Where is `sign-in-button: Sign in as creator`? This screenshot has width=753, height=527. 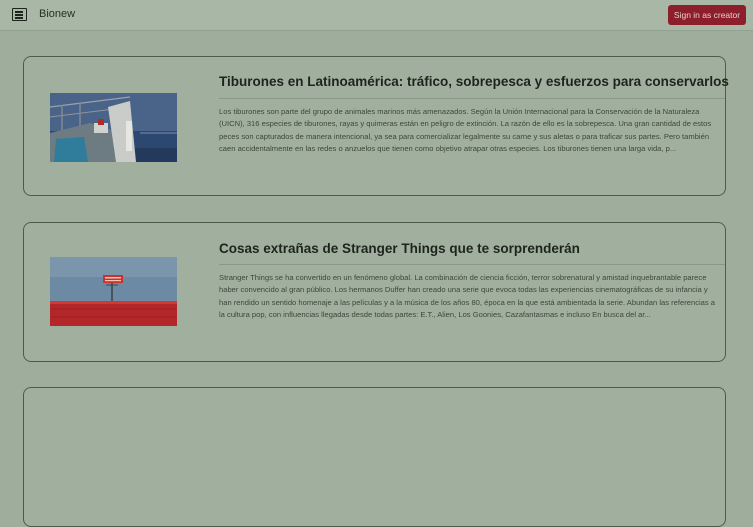 sign-in-button: Sign in as creator is located at coordinates (707, 15).